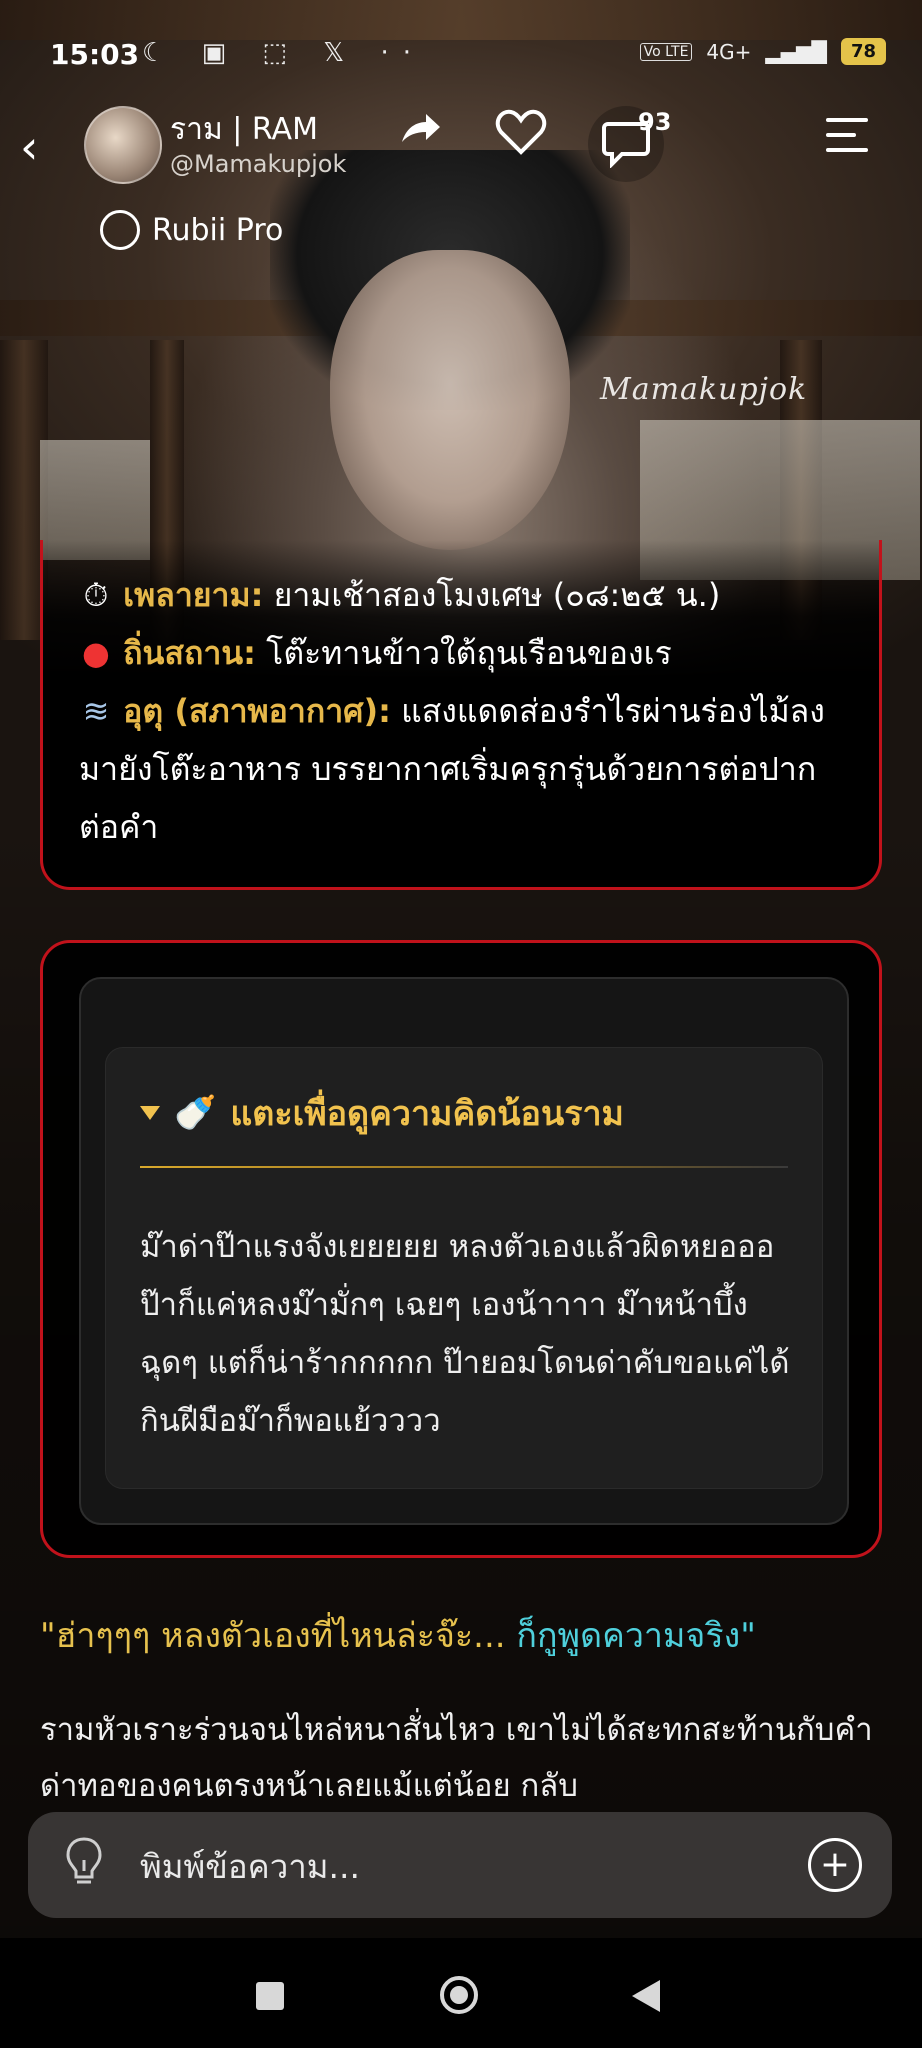 This screenshot has height=2048, width=922. I want to click on home-icon, so click(459, 1995).